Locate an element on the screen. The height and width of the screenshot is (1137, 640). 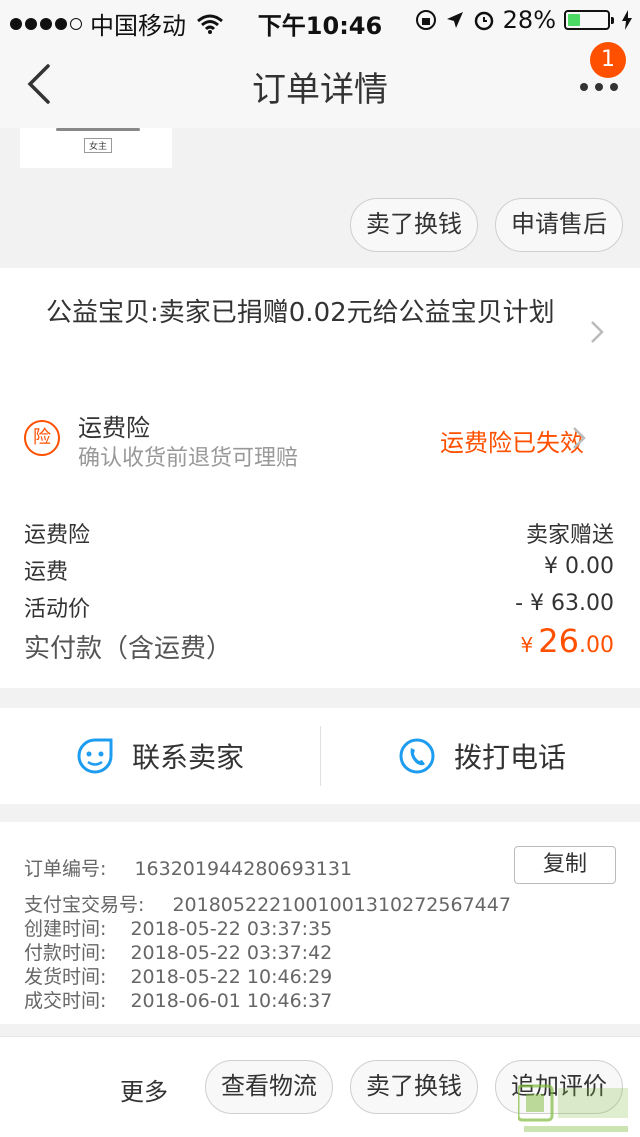
battery-icon is located at coordinates (589, 20).